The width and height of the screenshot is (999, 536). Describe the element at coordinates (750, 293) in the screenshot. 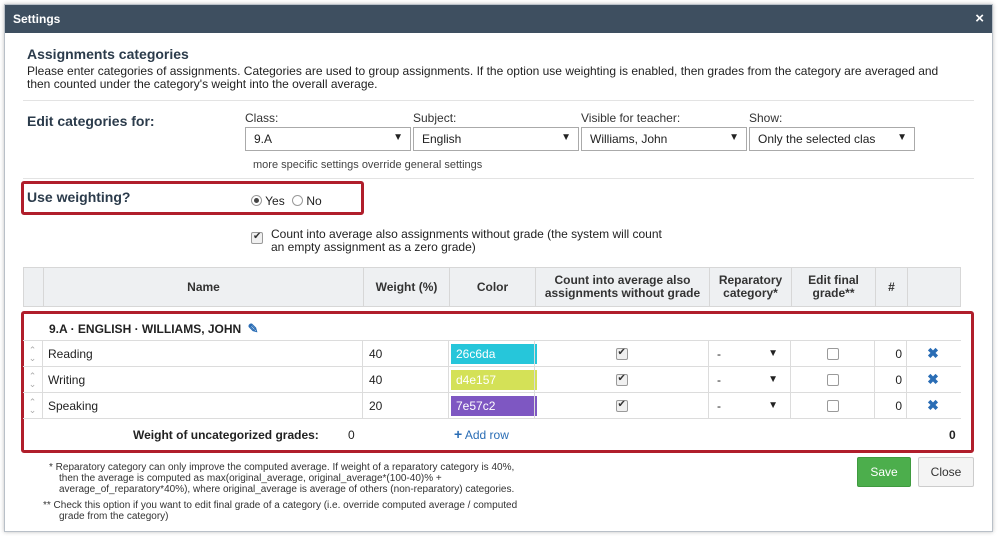

I see `header-reparatory-line2: category*` at that location.